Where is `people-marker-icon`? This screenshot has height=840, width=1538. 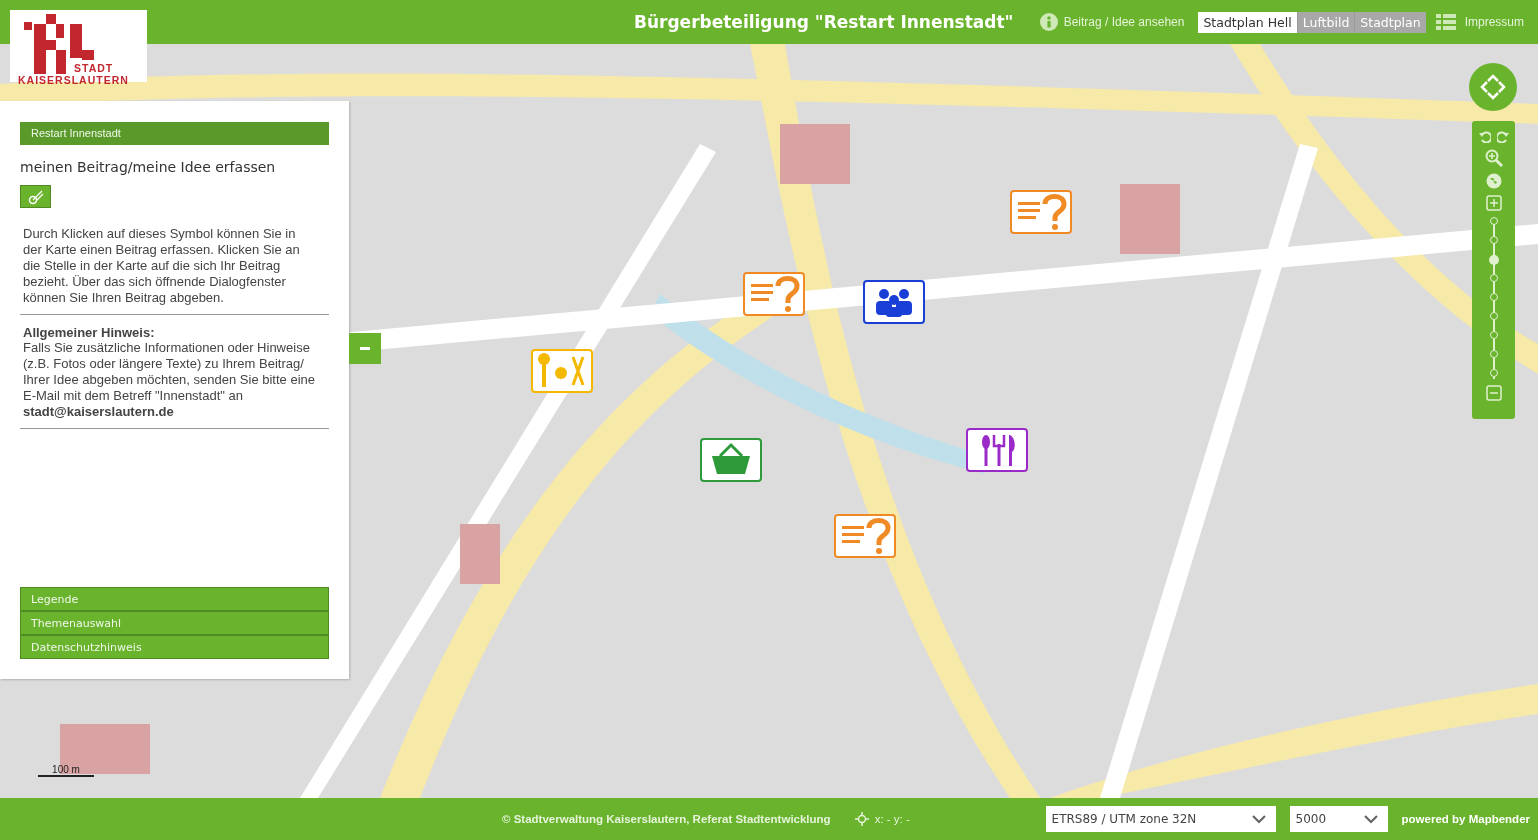 people-marker-icon is located at coordinates (894, 302).